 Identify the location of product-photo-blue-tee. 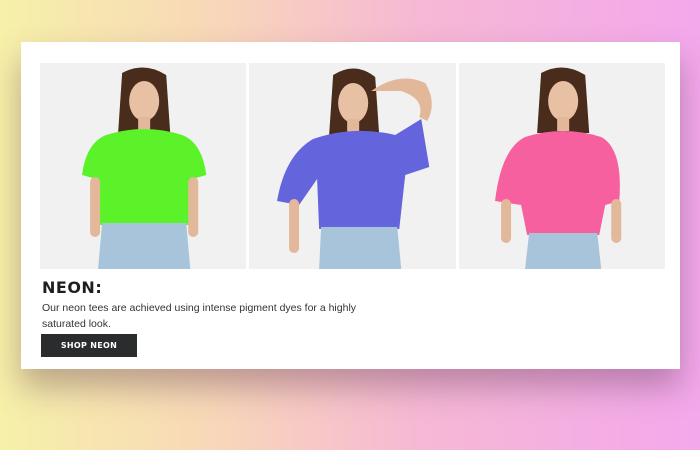
(352, 166).